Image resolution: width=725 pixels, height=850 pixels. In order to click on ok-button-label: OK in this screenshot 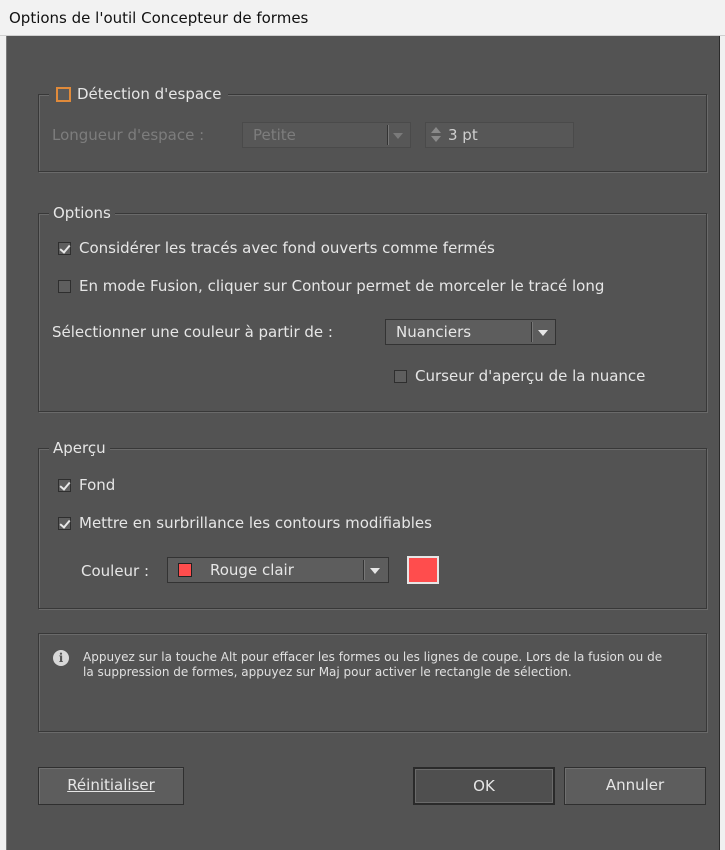, I will do `click(484, 786)`.